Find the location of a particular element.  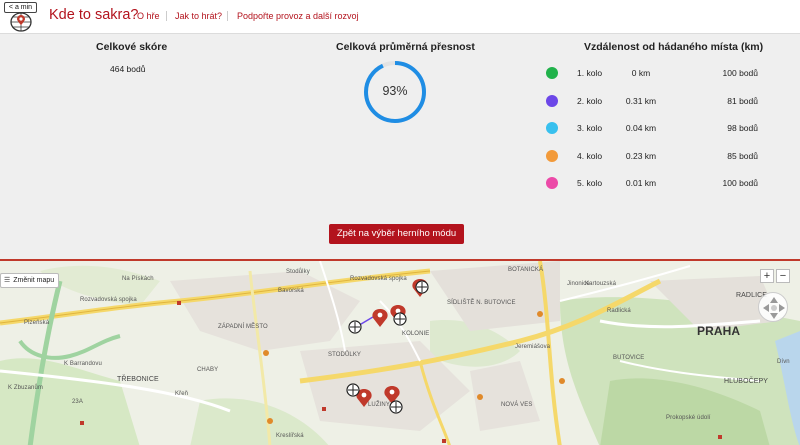

change-map-label: Změnit mapu is located at coordinates (34, 280).